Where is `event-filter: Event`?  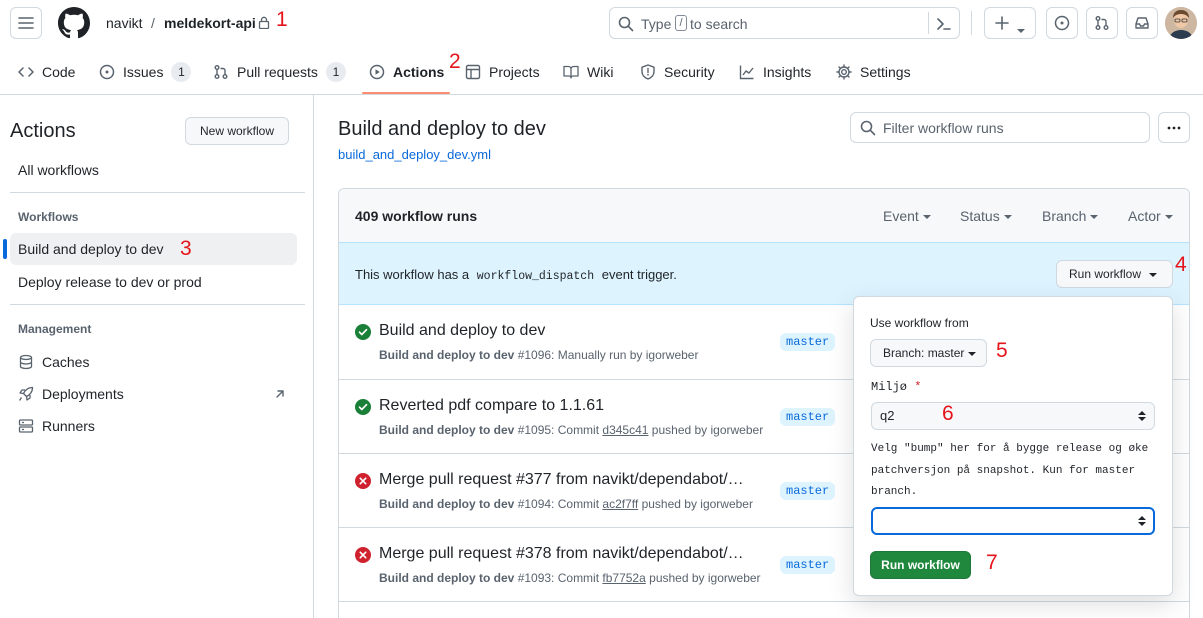 event-filter: Event is located at coordinates (907, 216).